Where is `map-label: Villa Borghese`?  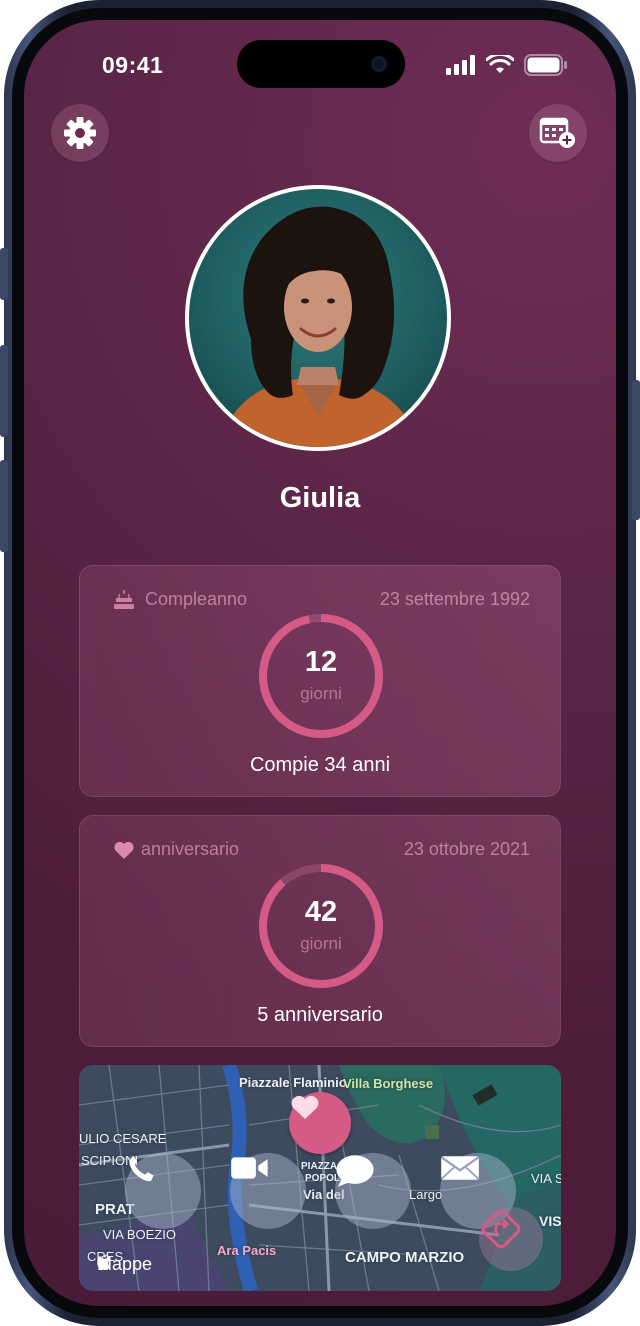
map-label: Villa Borghese is located at coordinates (388, 1083).